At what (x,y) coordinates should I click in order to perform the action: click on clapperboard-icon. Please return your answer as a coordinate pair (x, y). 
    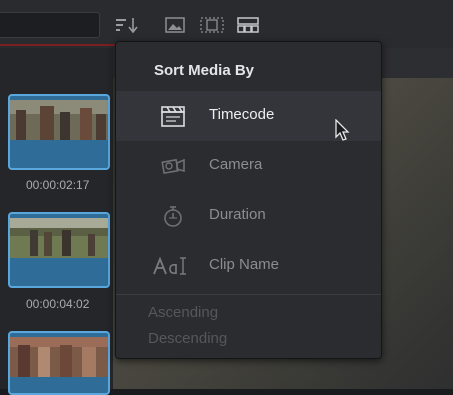
    Looking at the image, I should click on (173, 116).